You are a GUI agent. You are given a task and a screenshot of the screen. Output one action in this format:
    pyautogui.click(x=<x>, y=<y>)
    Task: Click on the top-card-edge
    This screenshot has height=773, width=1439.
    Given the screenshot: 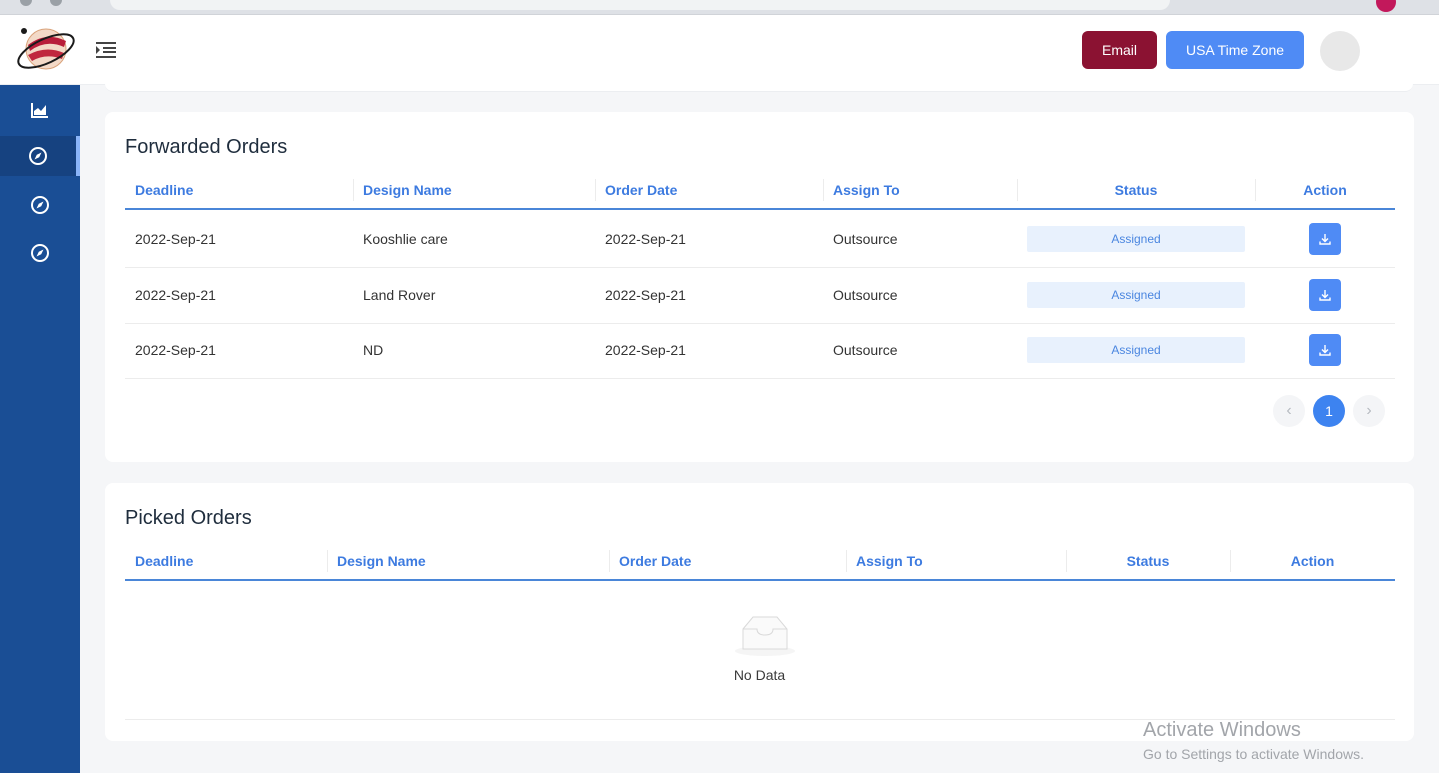 What is the action you would take?
    pyautogui.click(x=759, y=88)
    